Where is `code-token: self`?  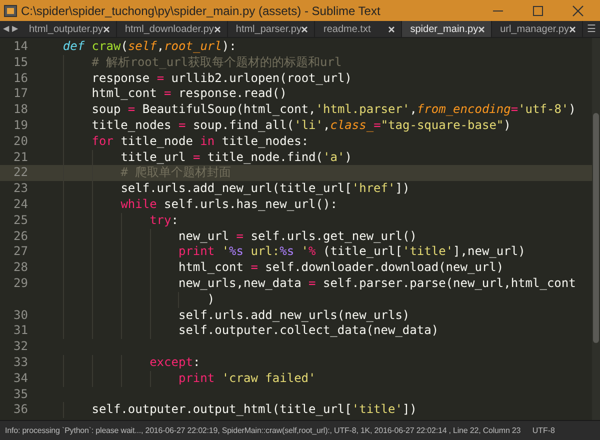 code-token: self is located at coordinates (142, 47).